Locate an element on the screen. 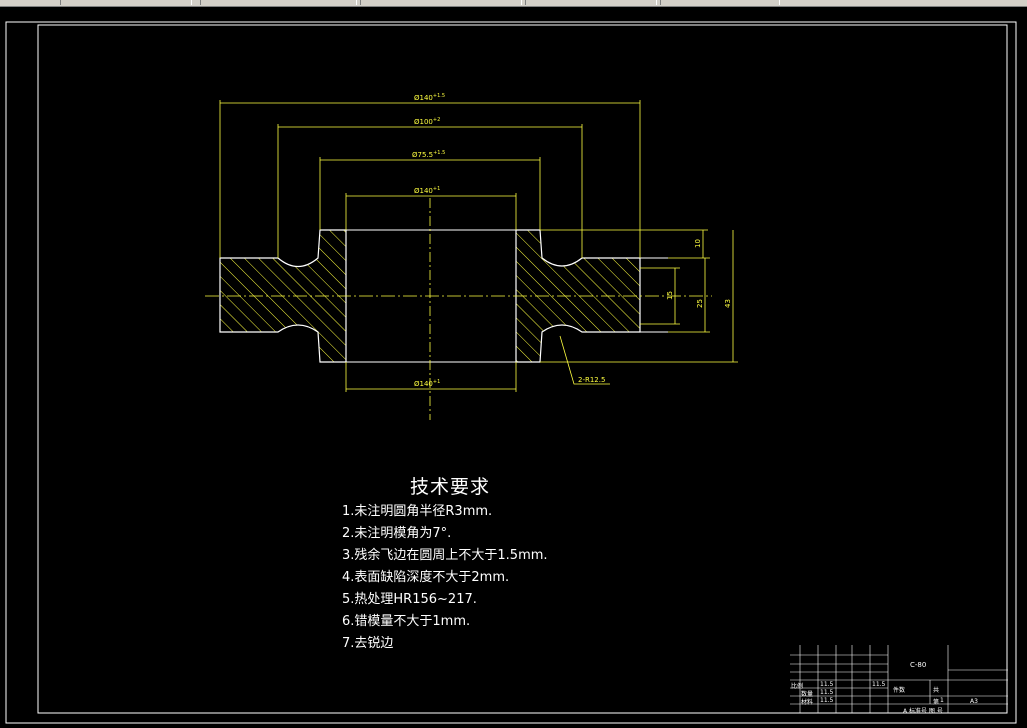 Image resolution: width=1027 pixels, height=728 pixels. dimension-v10 is located at coordinates (624, 243).